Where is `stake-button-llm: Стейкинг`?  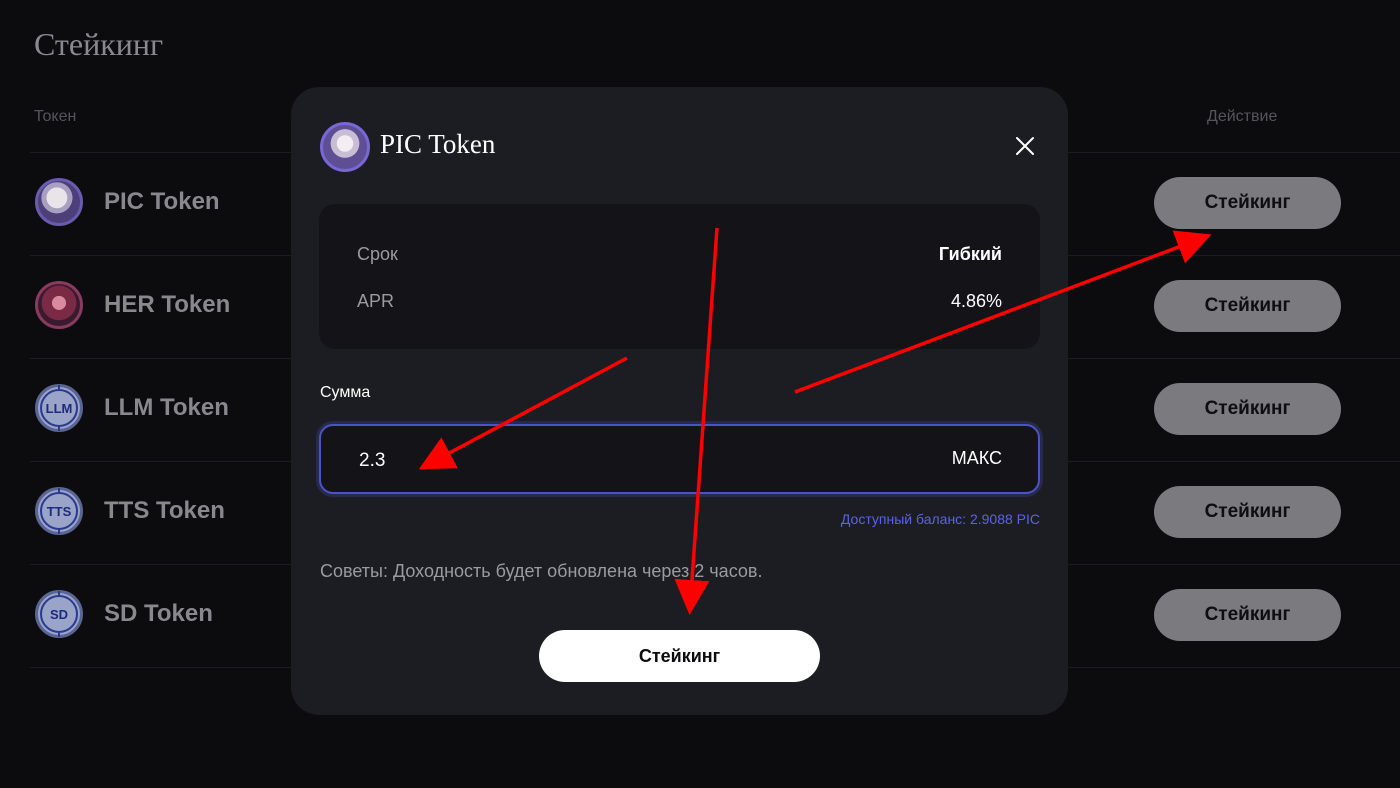
stake-button-llm: Стейкинг is located at coordinates (1247, 409).